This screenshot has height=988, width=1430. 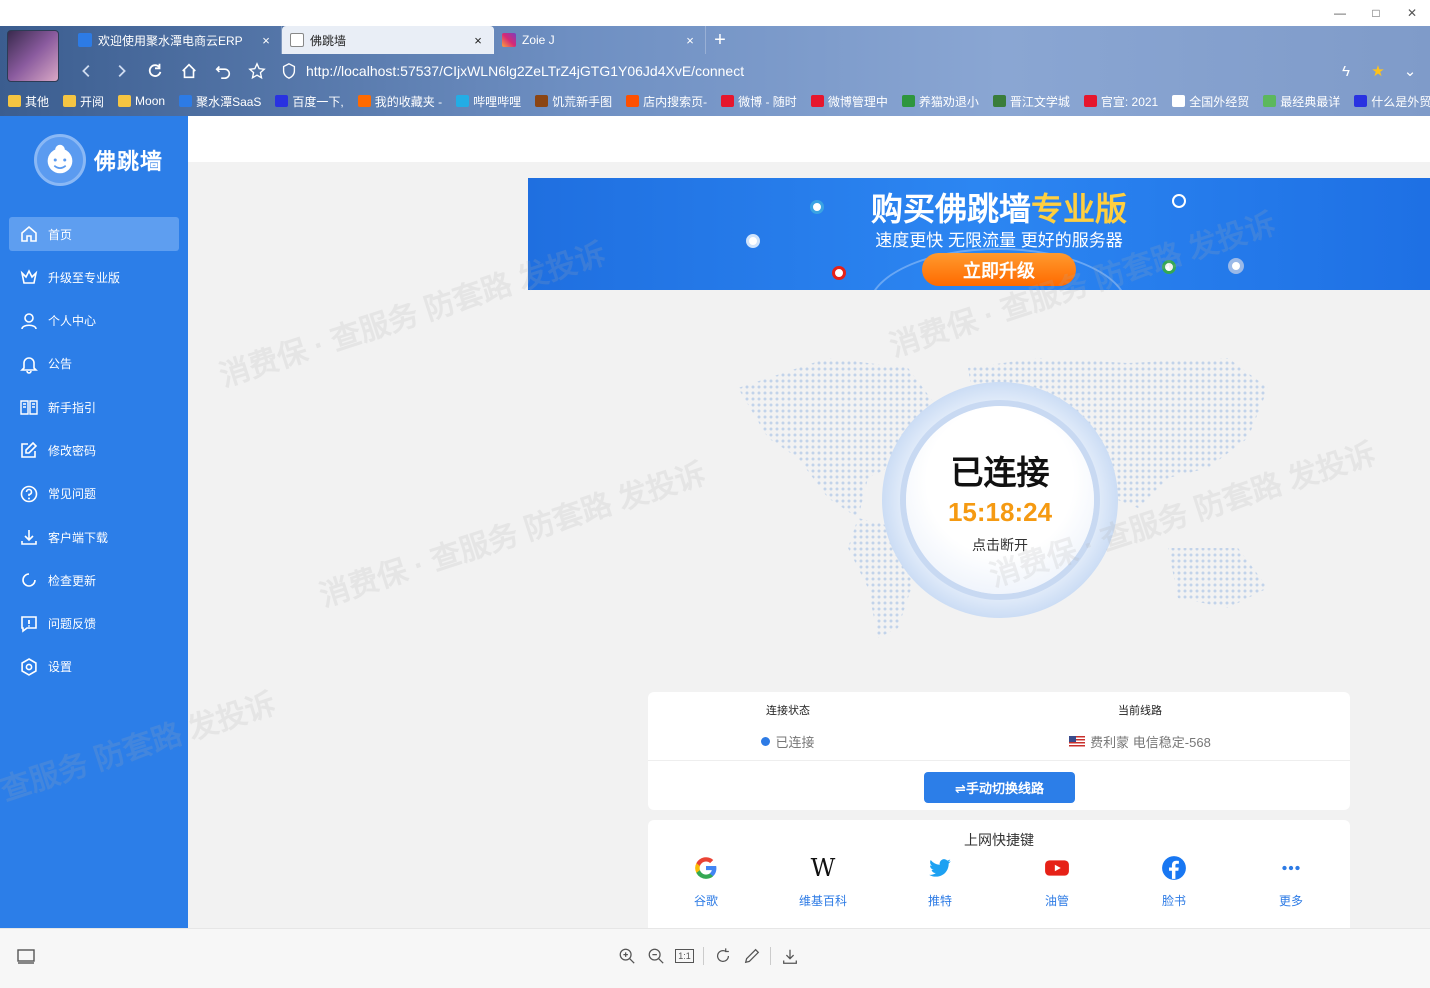 I want to click on upgrade-now-button: 立即升级, so click(x=999, y=269).